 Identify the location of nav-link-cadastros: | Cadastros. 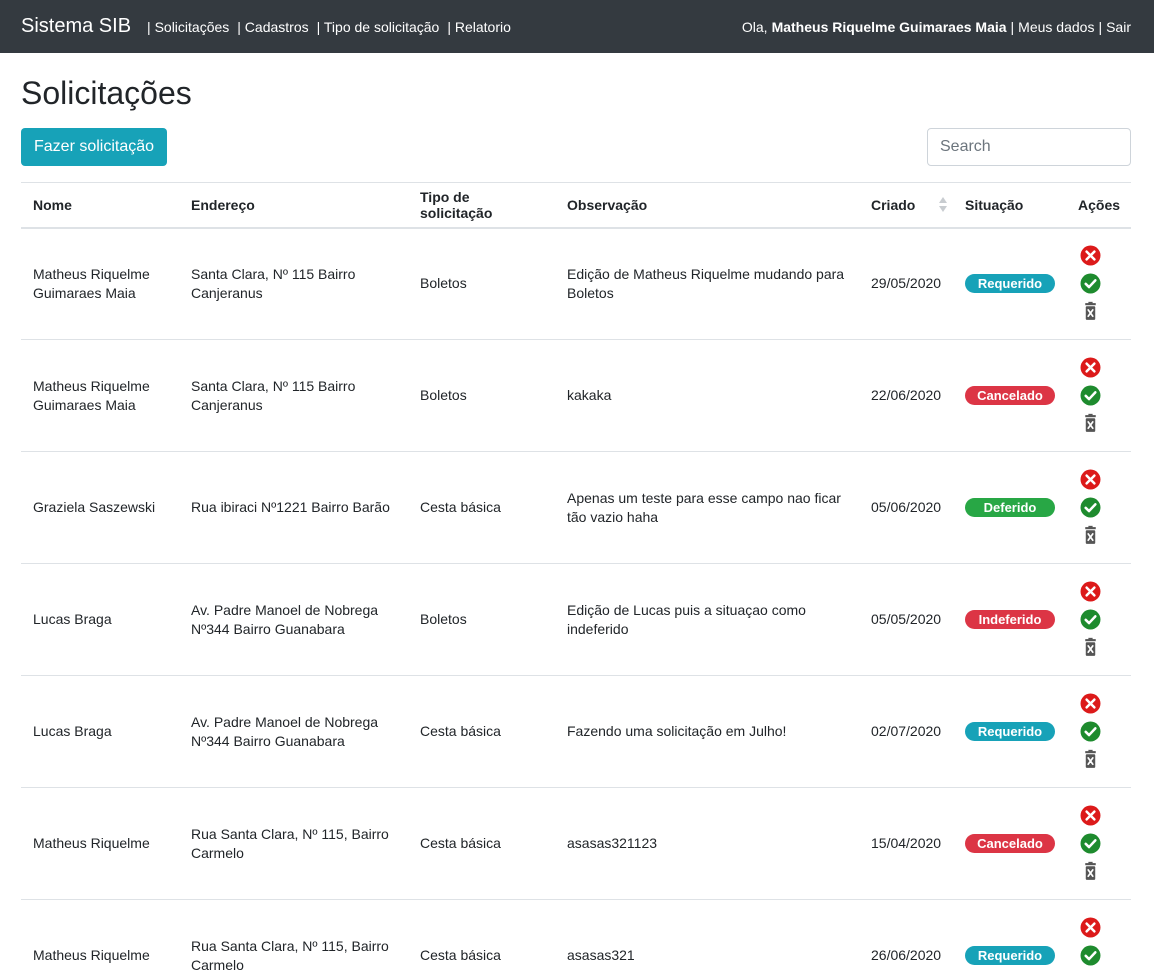
(272, 27).